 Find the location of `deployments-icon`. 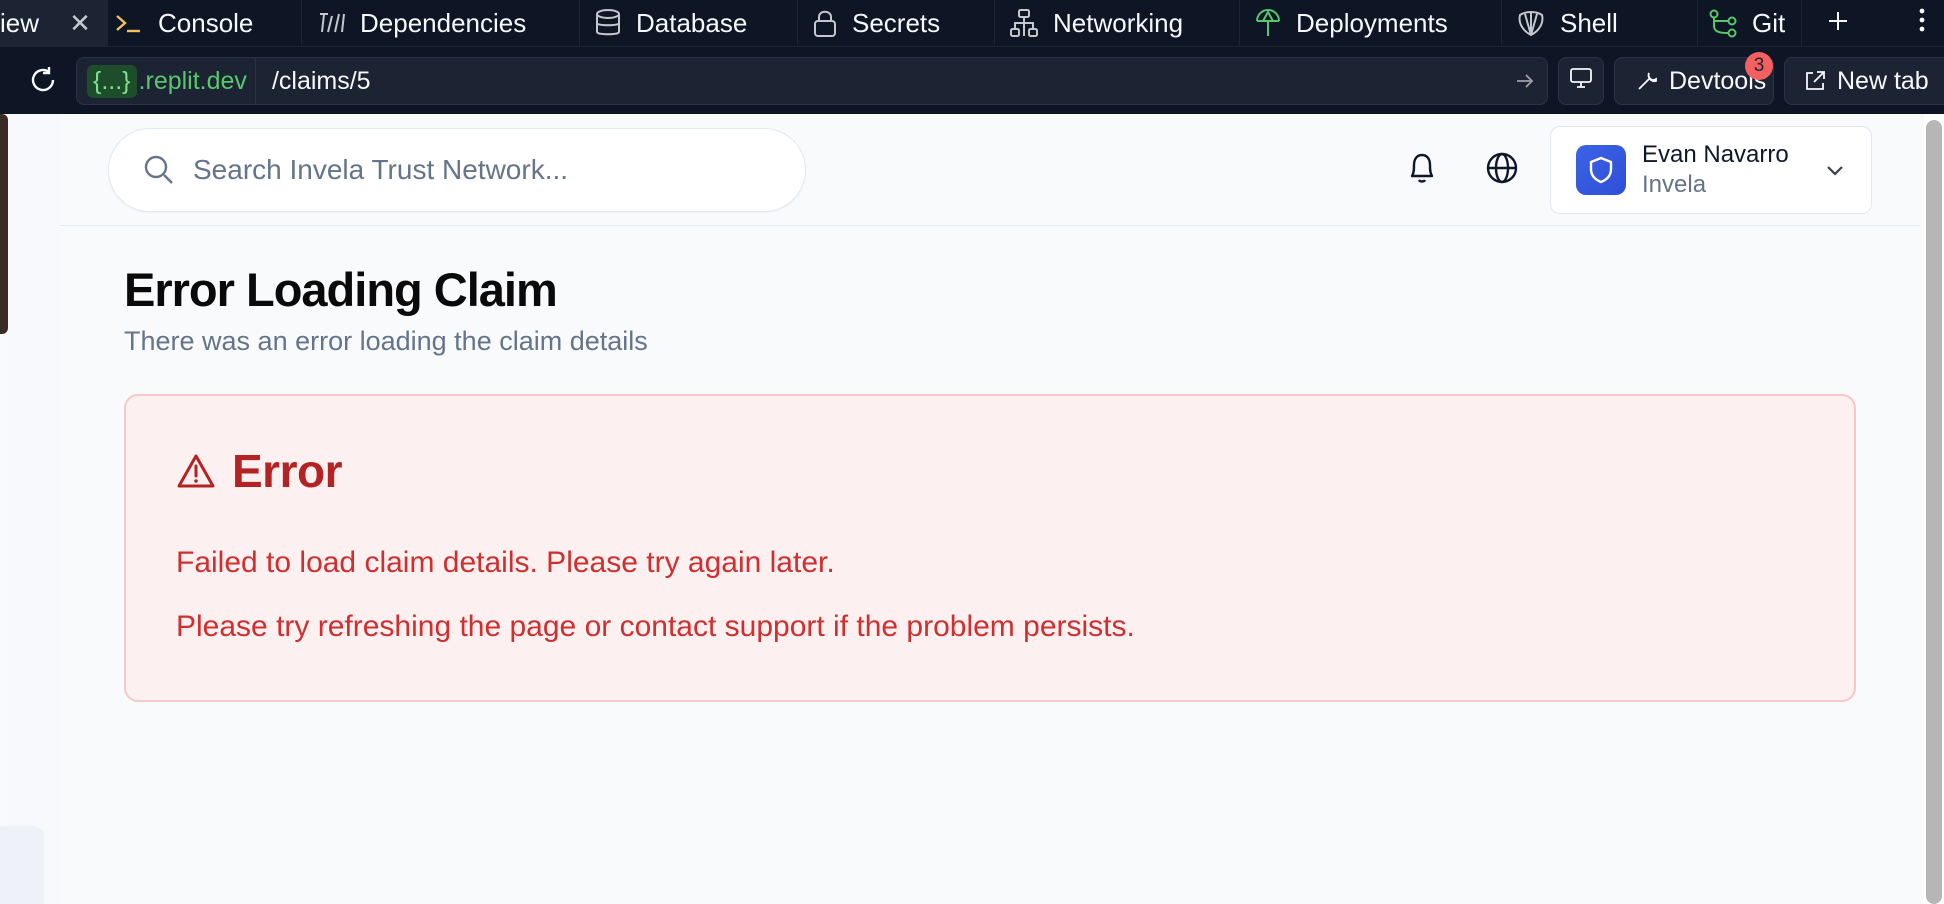

deployments-icon is located at coordinates (1268, 23).